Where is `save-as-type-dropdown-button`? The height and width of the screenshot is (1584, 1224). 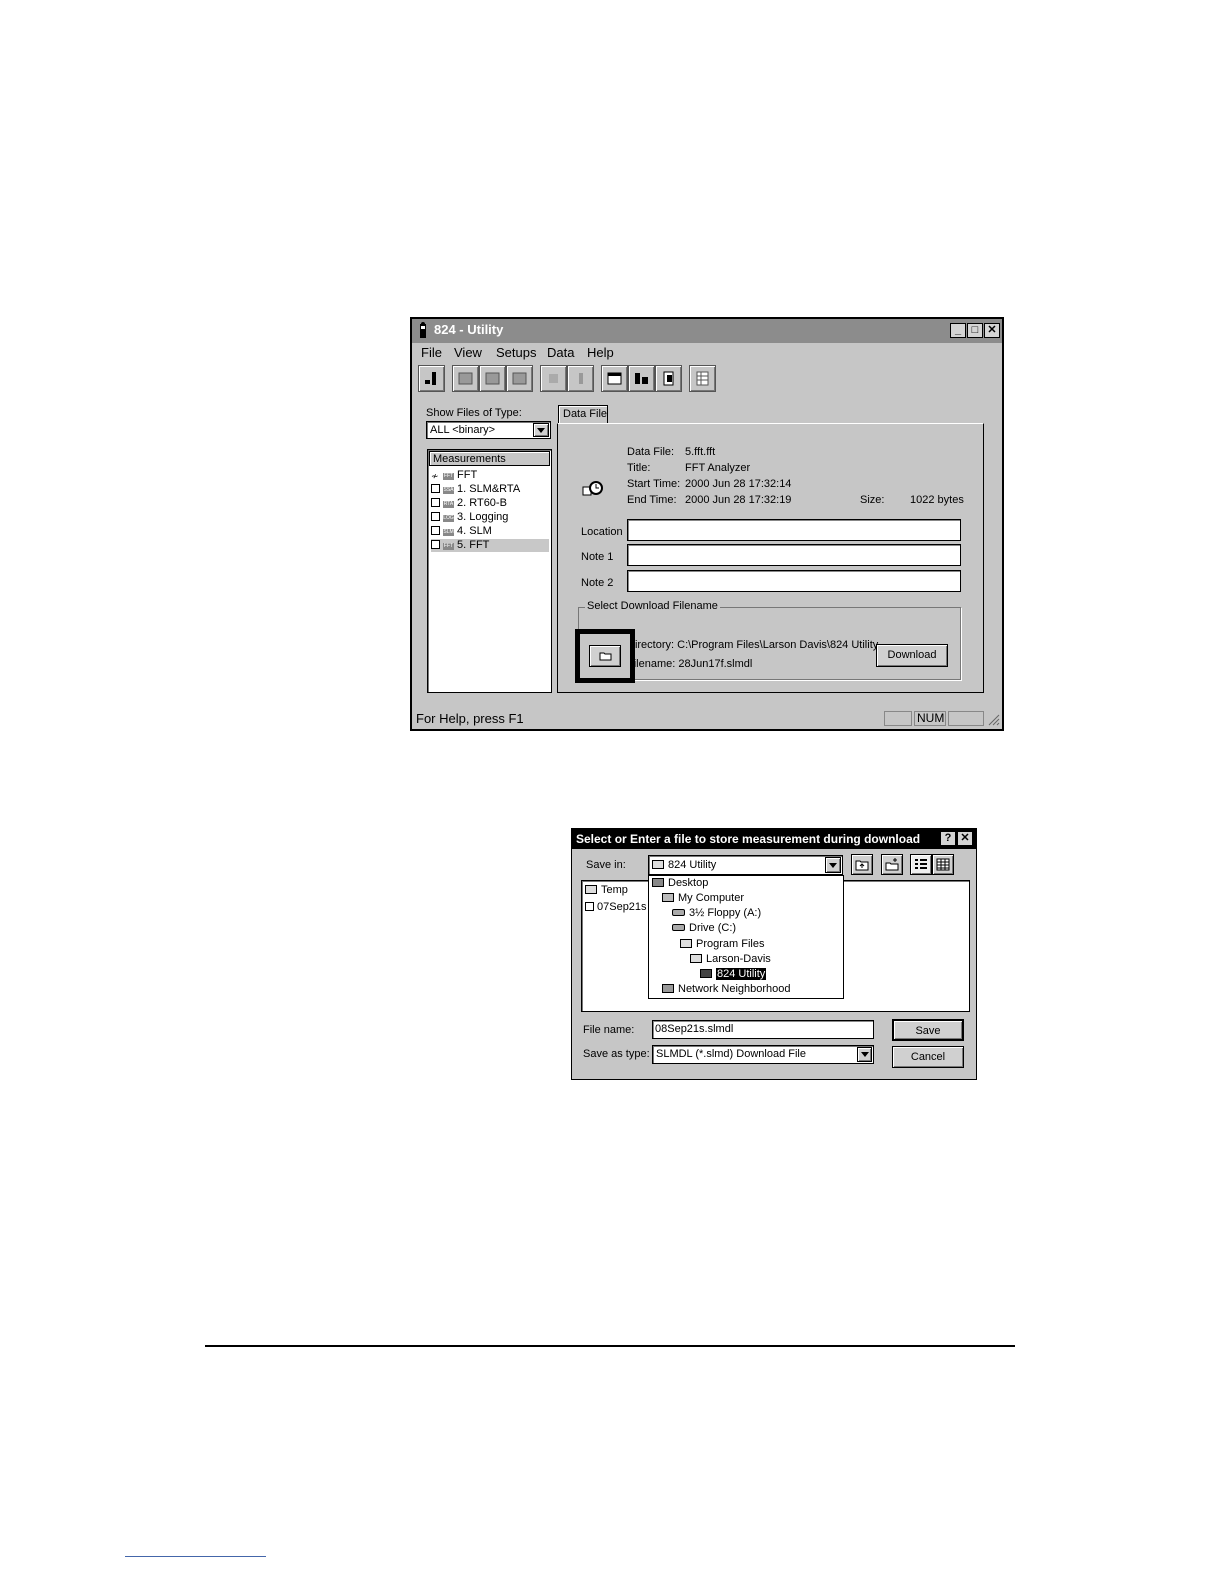
save-as-type-dropdown-button is located at coordinates (864, 1054).